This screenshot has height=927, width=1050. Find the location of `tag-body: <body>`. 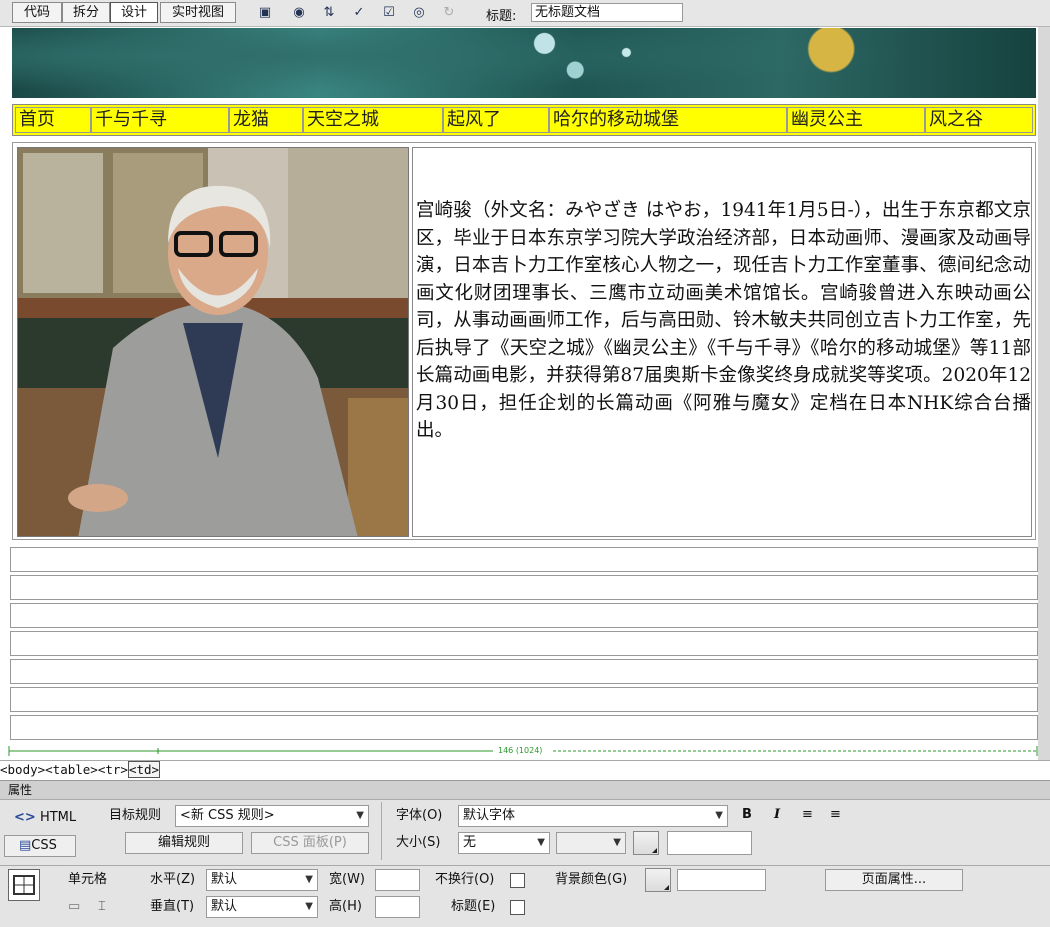

tag-body: <body> is located at coordinates (22, 769).